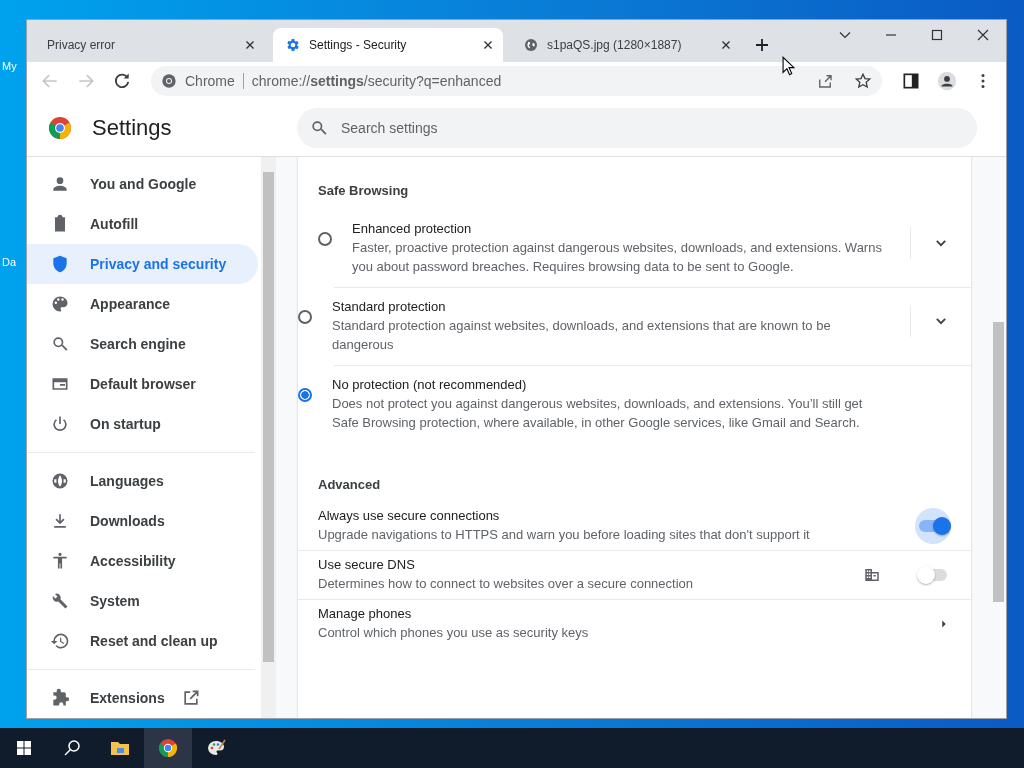 This screenshot has height=768, width=1024. What do you see at coordinates (142, 698) in the screenshot?
I see `sidebar-item: Extensions` at bounding box center [142, 698].